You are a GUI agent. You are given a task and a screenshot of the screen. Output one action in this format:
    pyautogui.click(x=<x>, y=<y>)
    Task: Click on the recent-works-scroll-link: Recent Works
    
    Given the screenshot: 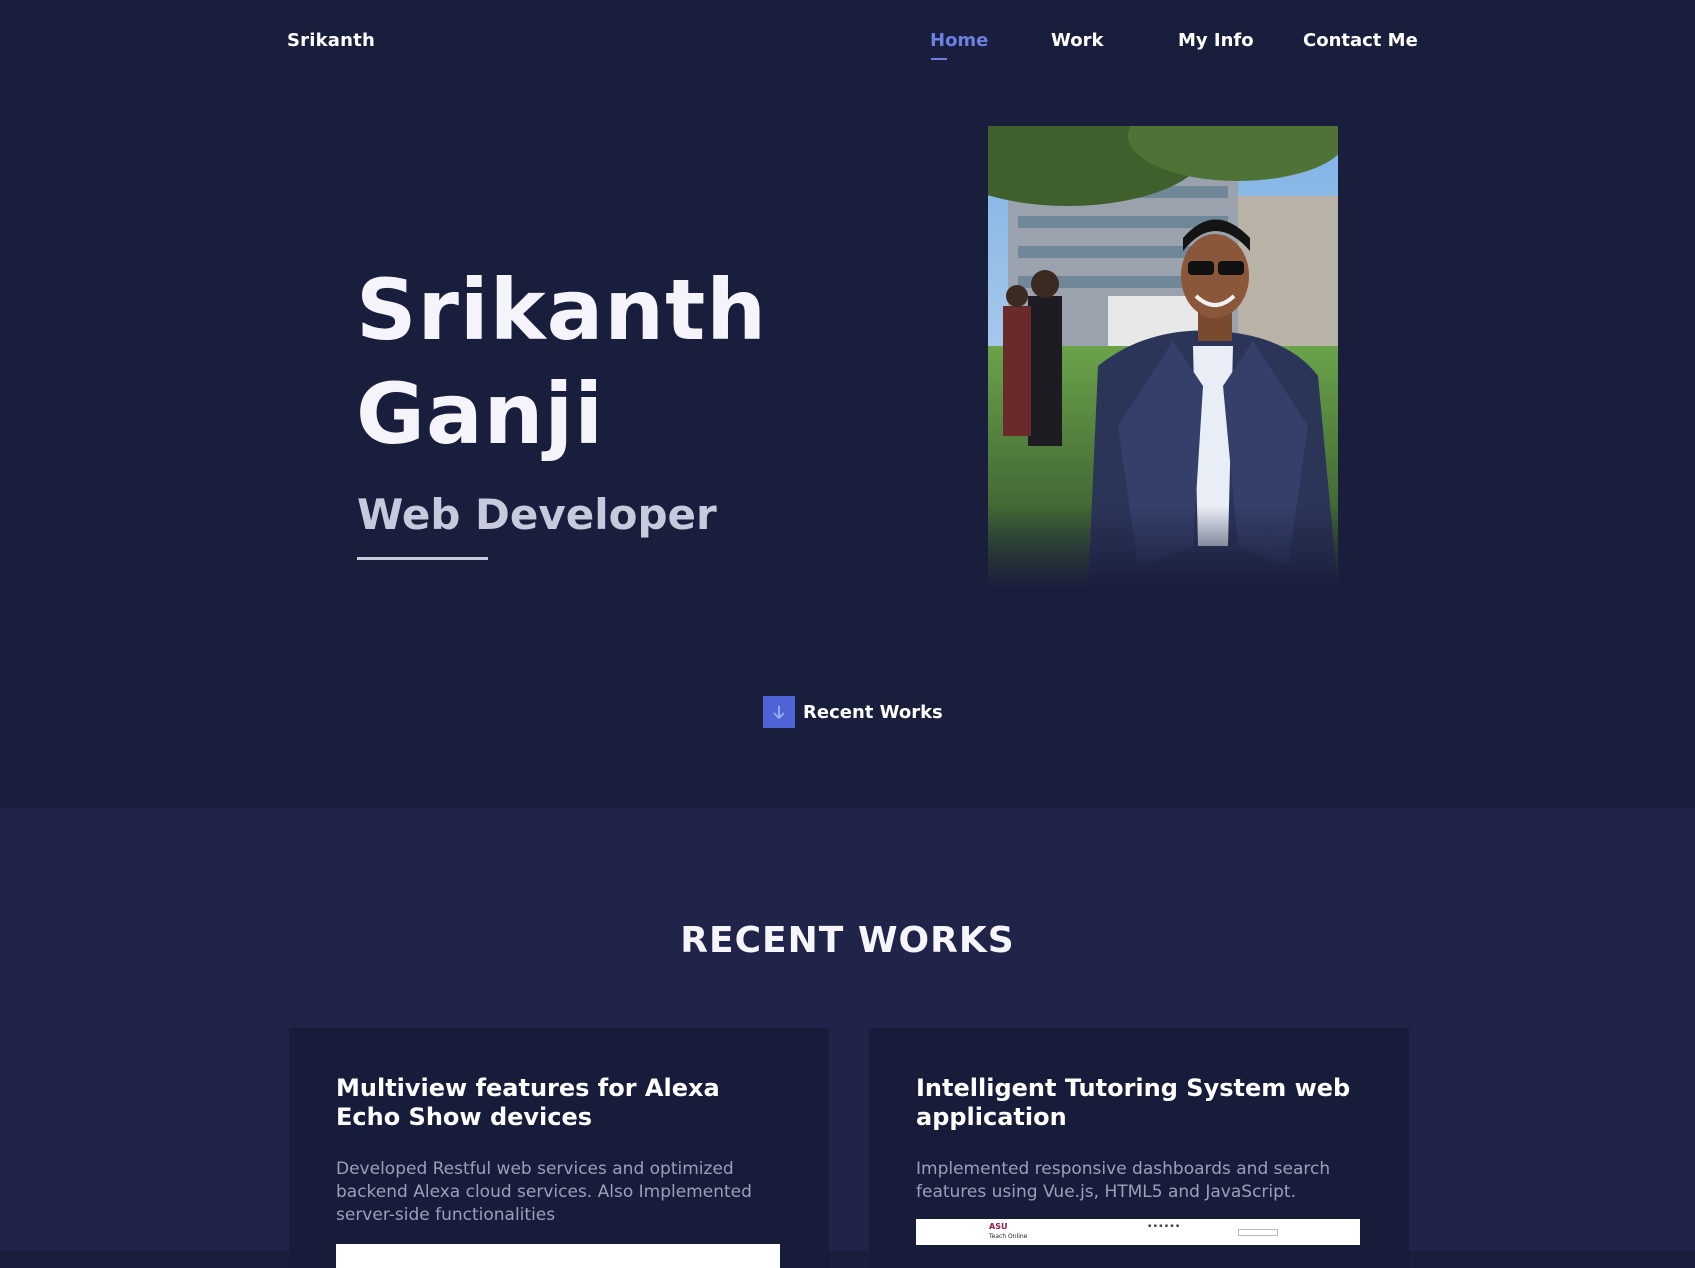 What is the action you would take?
    pyautogui.click(x=853, y=712)
    